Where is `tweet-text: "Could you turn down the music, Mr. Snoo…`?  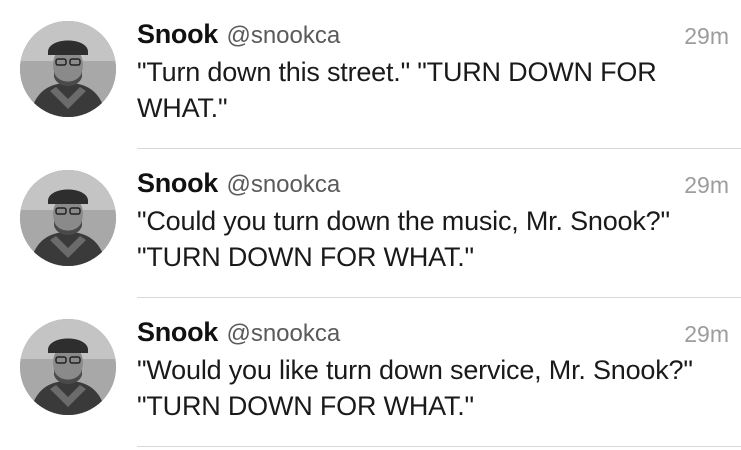 tweet-text: "Could you turn down the music, Mr. Snoo… is located at coordinates (403, 239).